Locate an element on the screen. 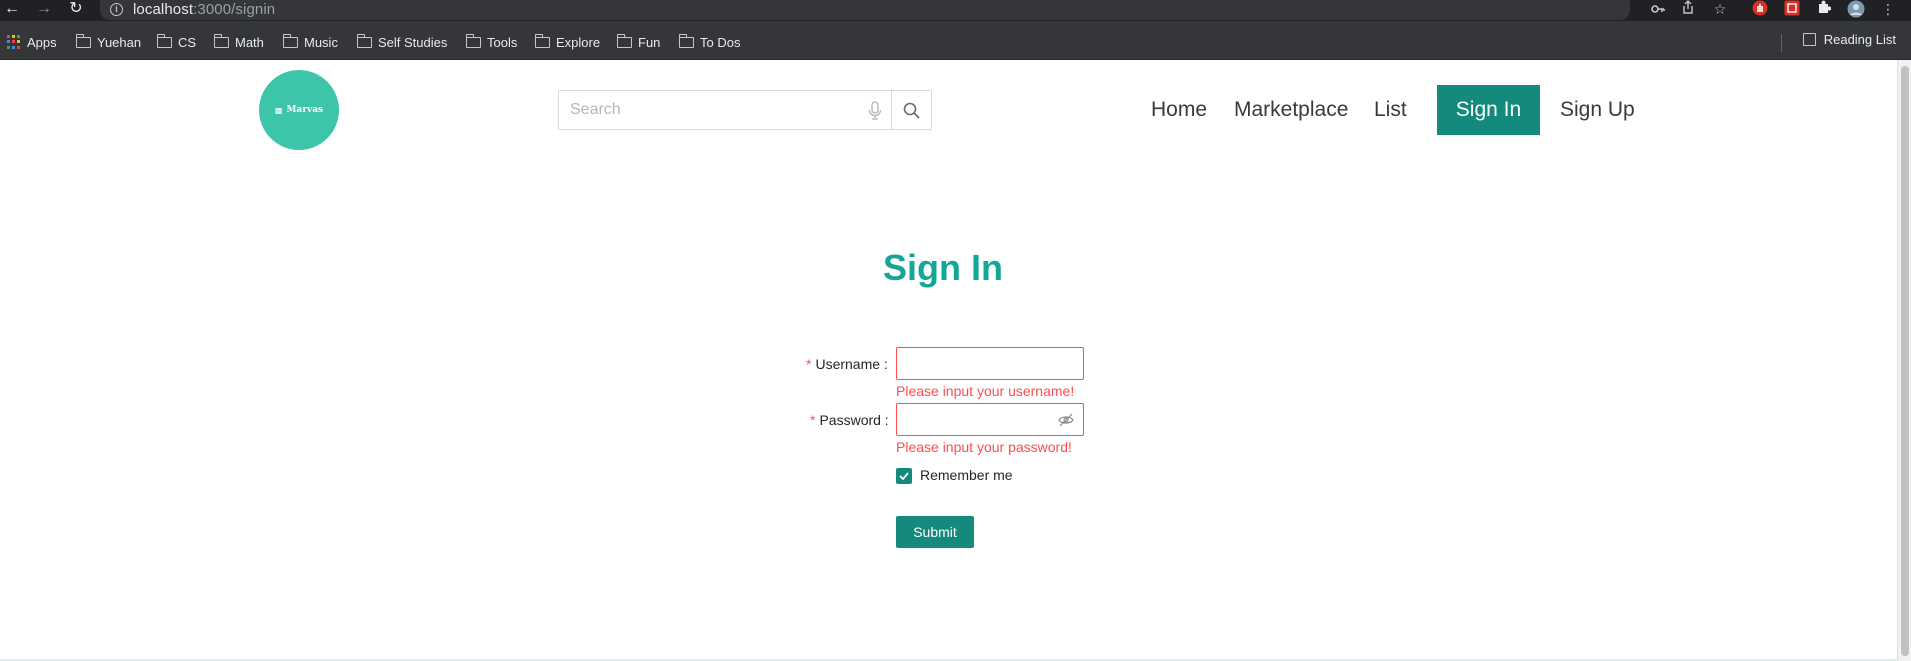  search-input is located at coordinates (725, 110).